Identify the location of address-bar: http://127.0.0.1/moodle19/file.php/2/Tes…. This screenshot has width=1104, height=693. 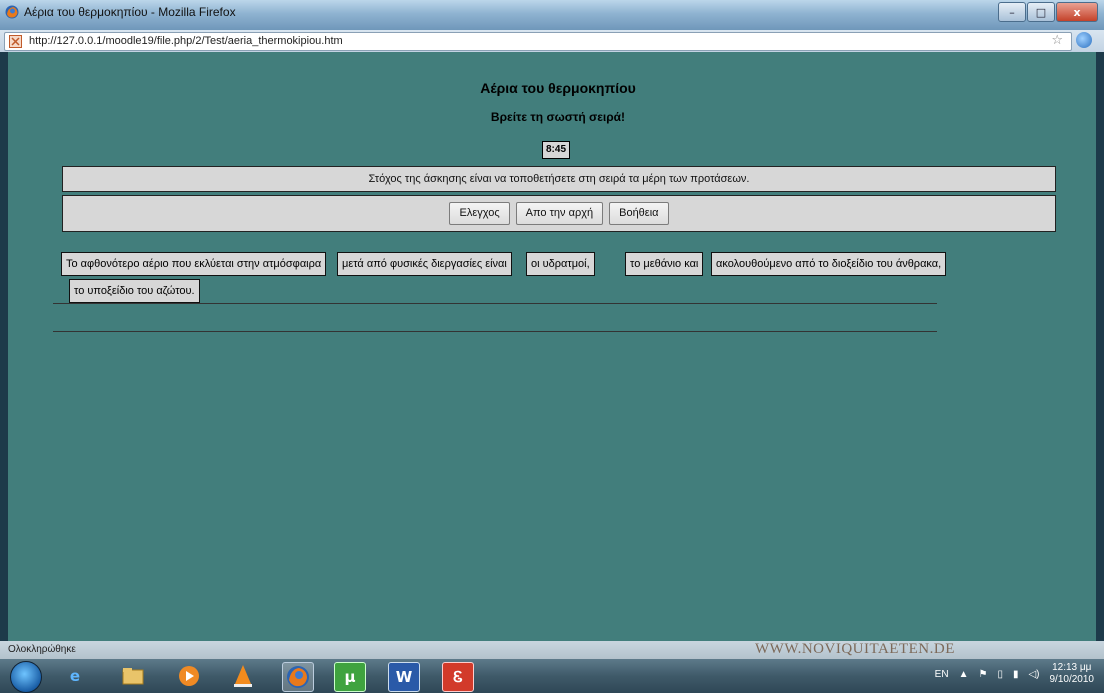
(538, 41).